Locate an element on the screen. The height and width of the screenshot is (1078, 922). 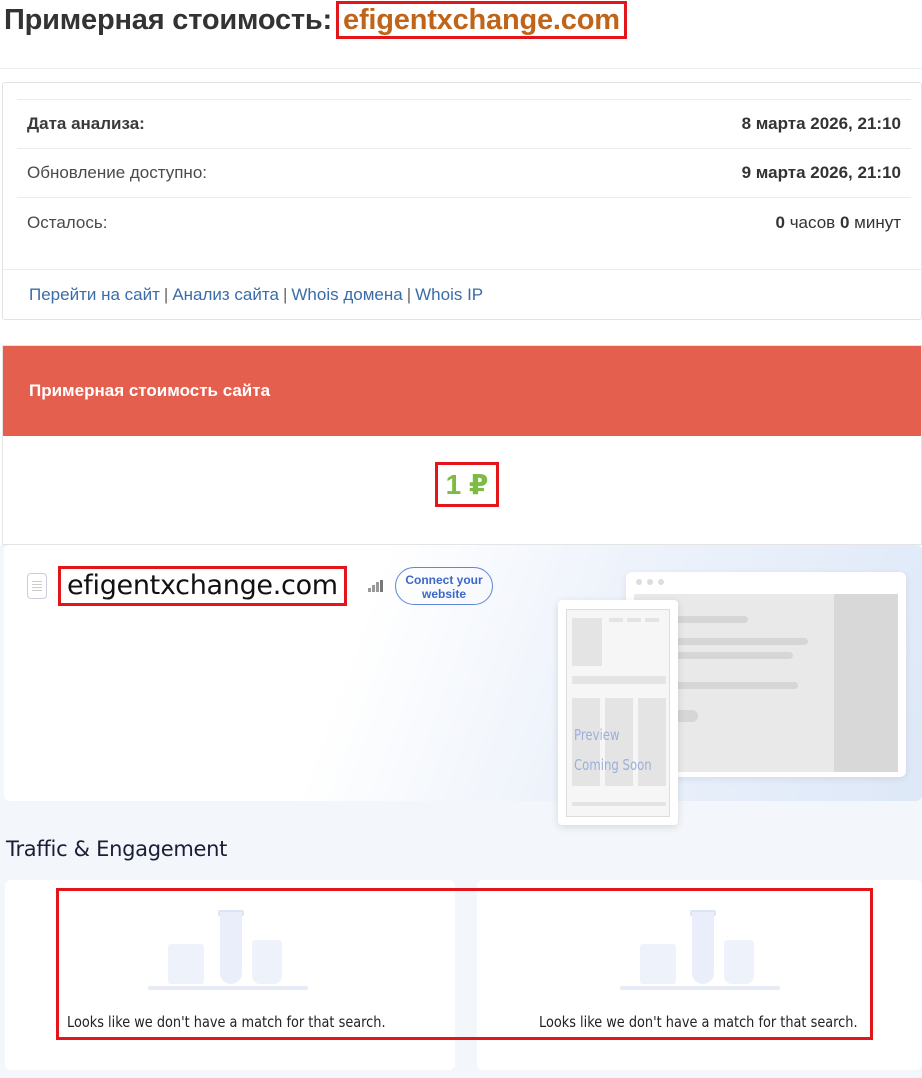
traffic-engagement-title: Traffic & Engagement is located at coordinates (117, 849).